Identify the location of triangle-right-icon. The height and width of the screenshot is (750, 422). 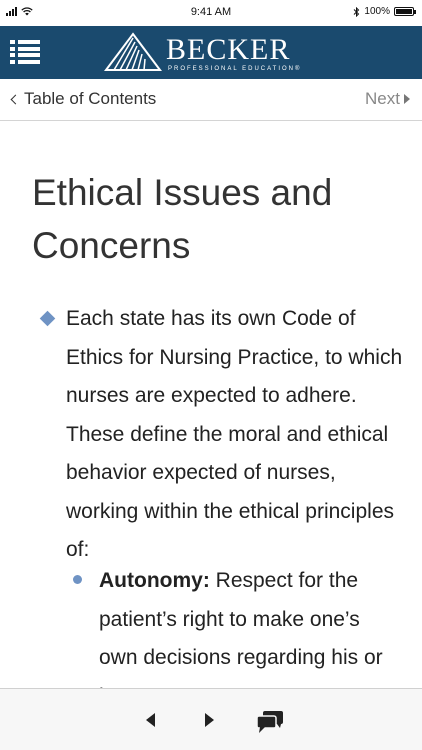
(407, 99).